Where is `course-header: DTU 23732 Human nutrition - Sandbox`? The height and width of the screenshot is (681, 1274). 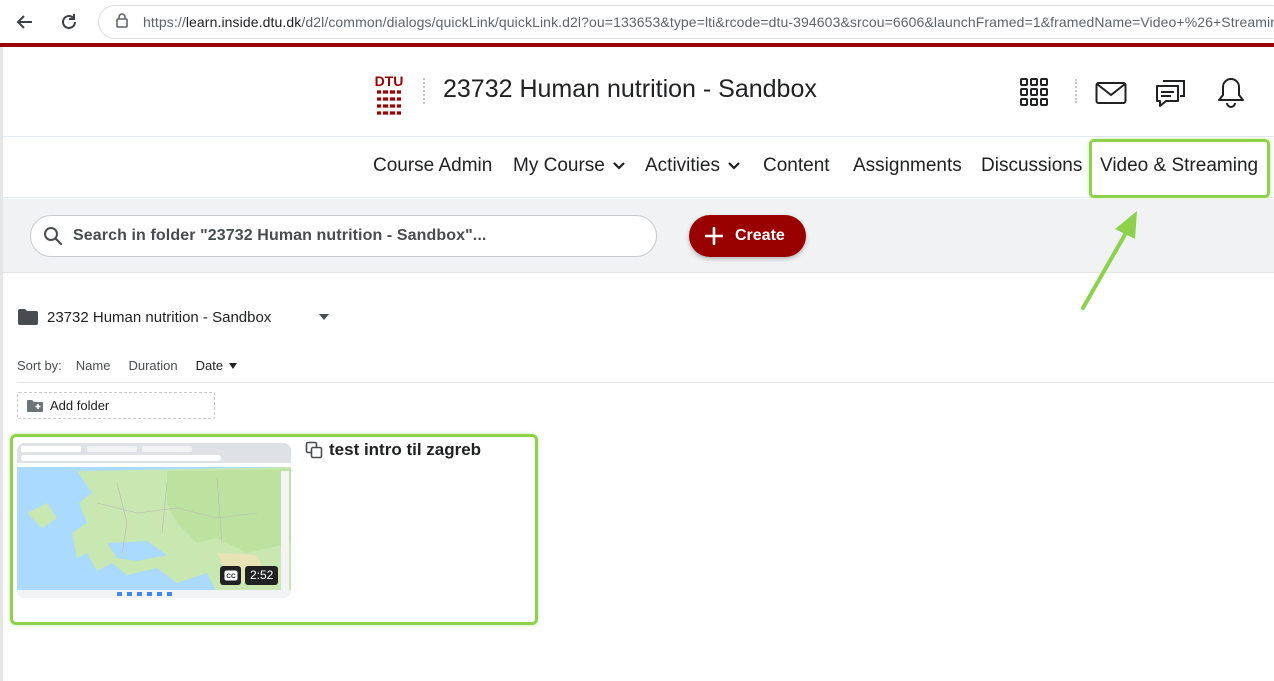
course-header: DTU 23732 Human nutrition - Sandbox is located at coordinates (638, 92).